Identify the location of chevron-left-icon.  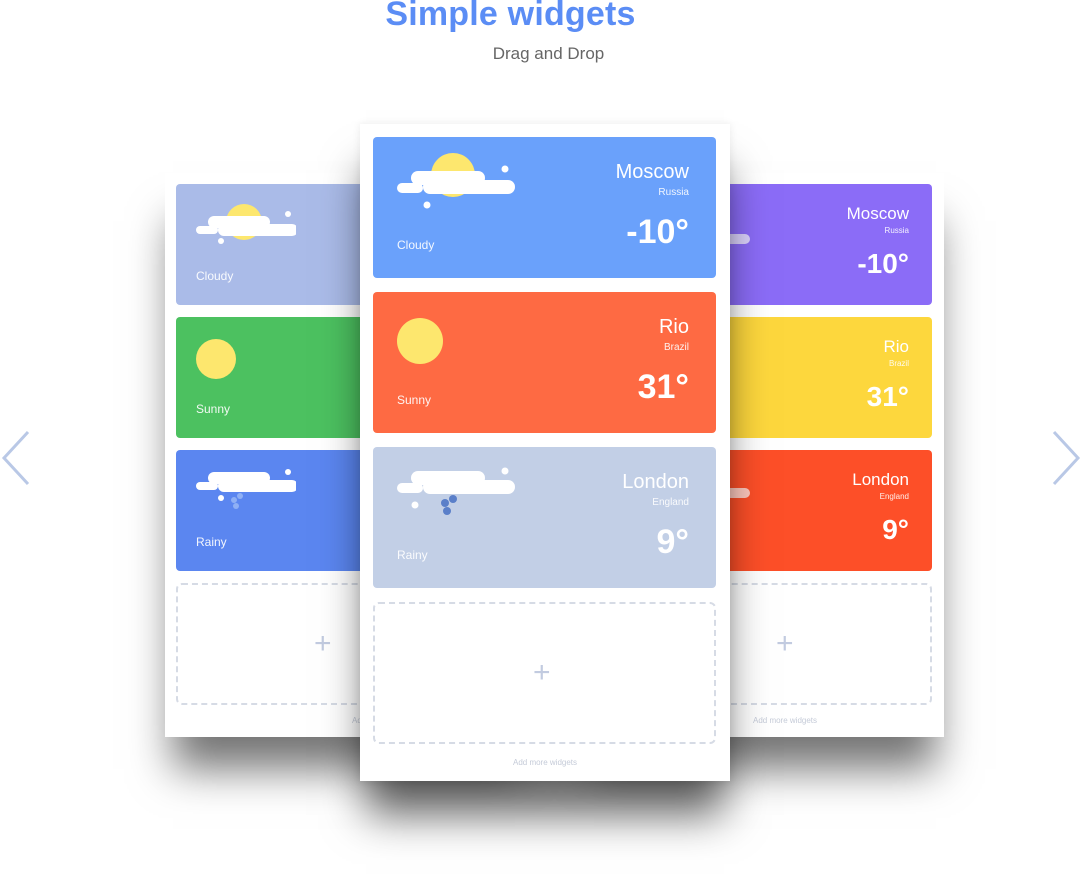
(15, 458).